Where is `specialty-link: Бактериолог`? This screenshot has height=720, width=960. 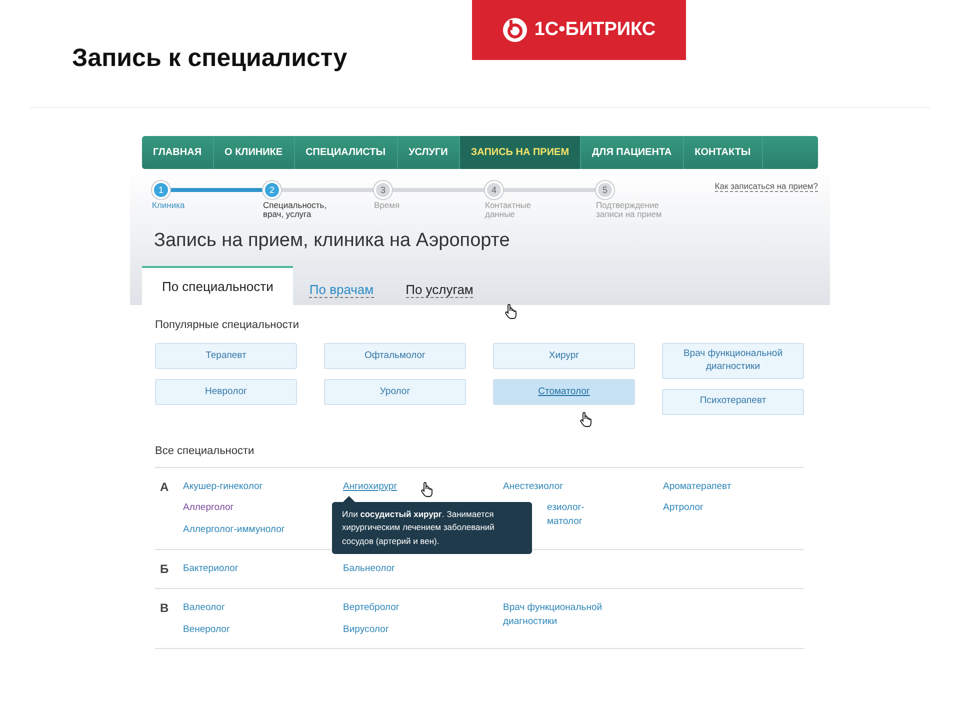 specialty-link: Бактериолог is located at coordinates (210, 569).